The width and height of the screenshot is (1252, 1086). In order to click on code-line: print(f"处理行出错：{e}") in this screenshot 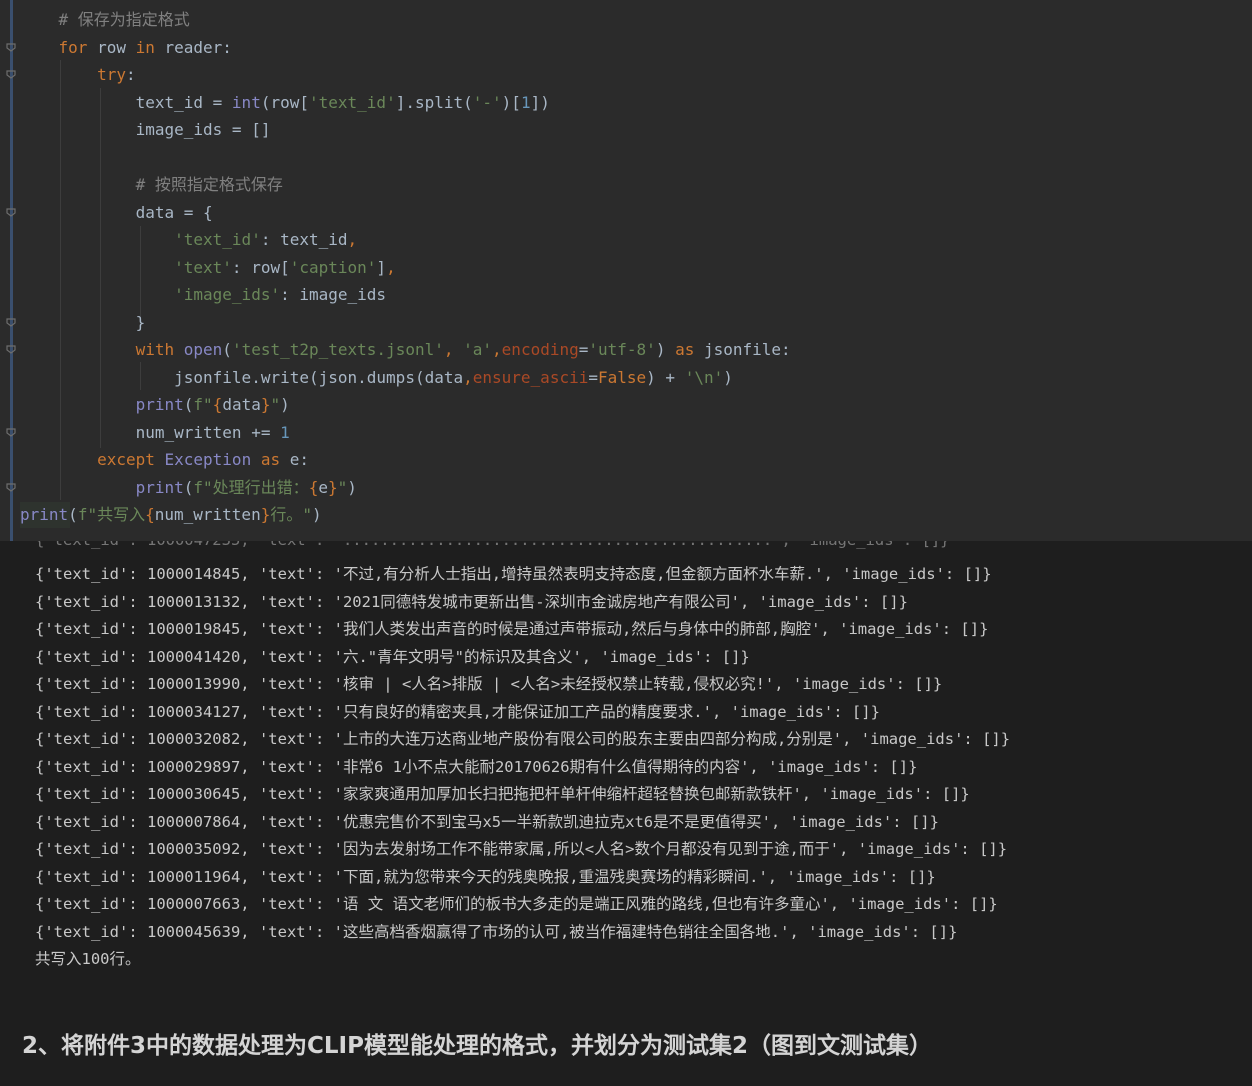, I will do `click(188, 488)`.